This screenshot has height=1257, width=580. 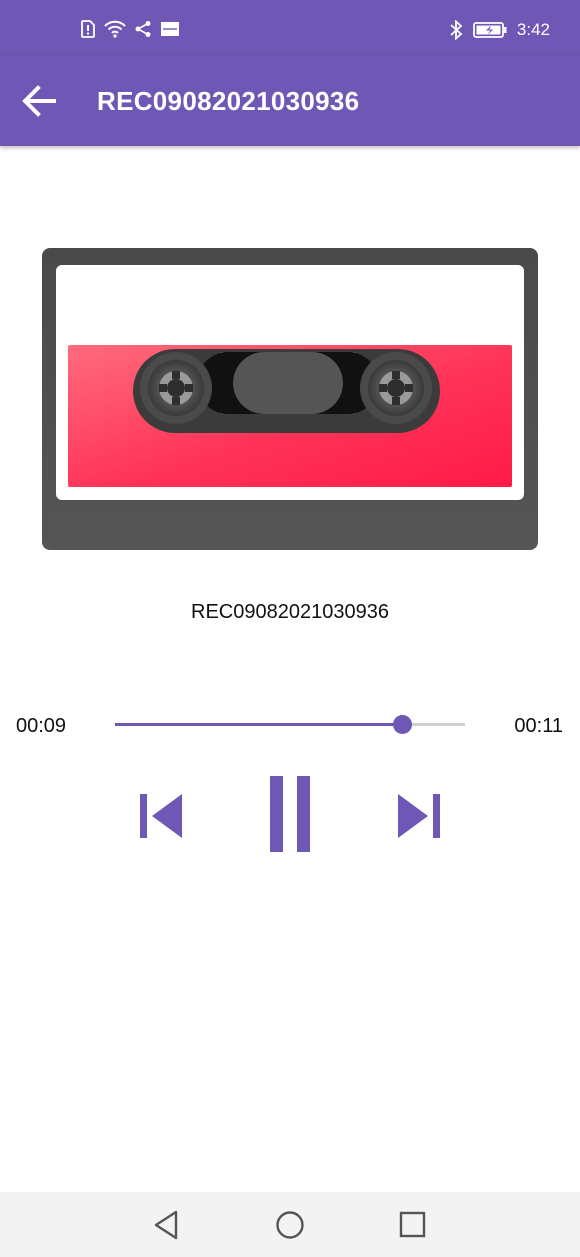 I want to click on status-bar: 3:42, so click(x=290, y=28).